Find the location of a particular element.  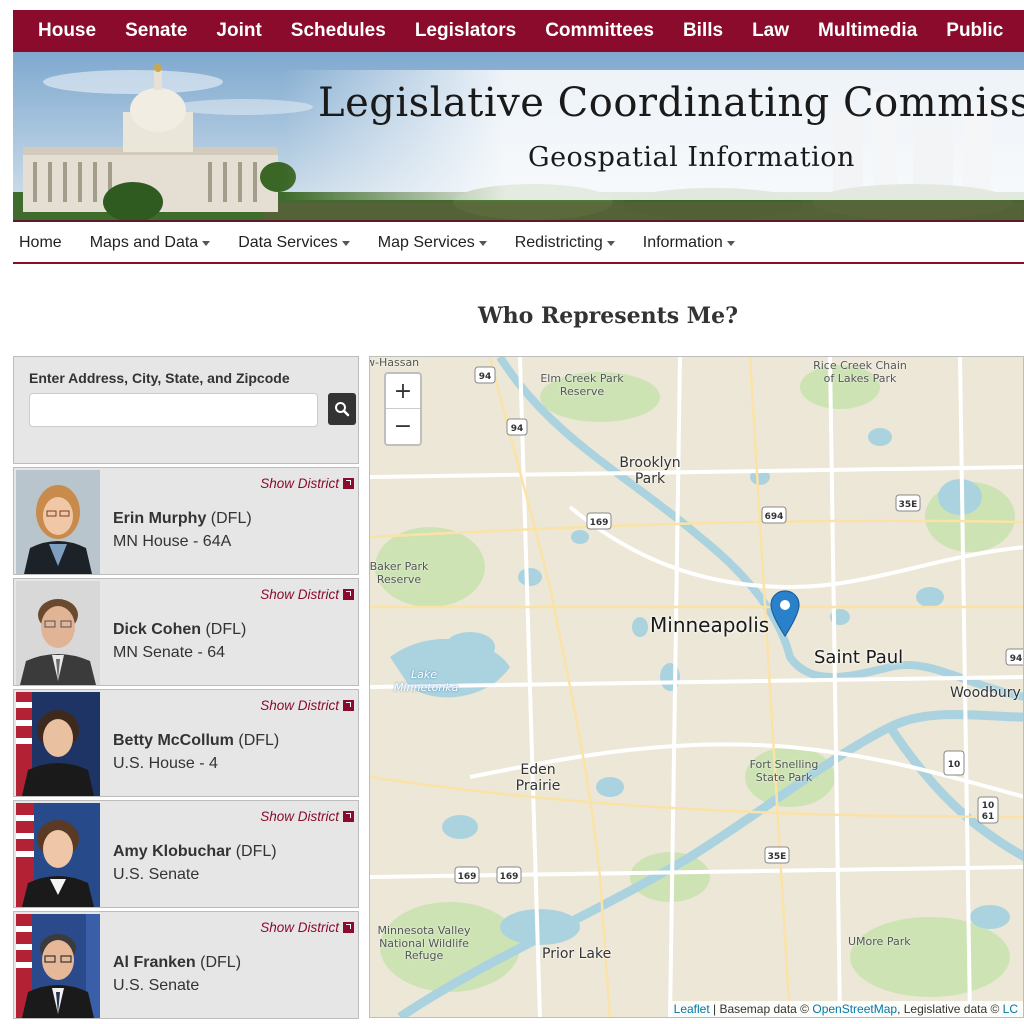

nav-home: Home is located at coordinates (40, 243).